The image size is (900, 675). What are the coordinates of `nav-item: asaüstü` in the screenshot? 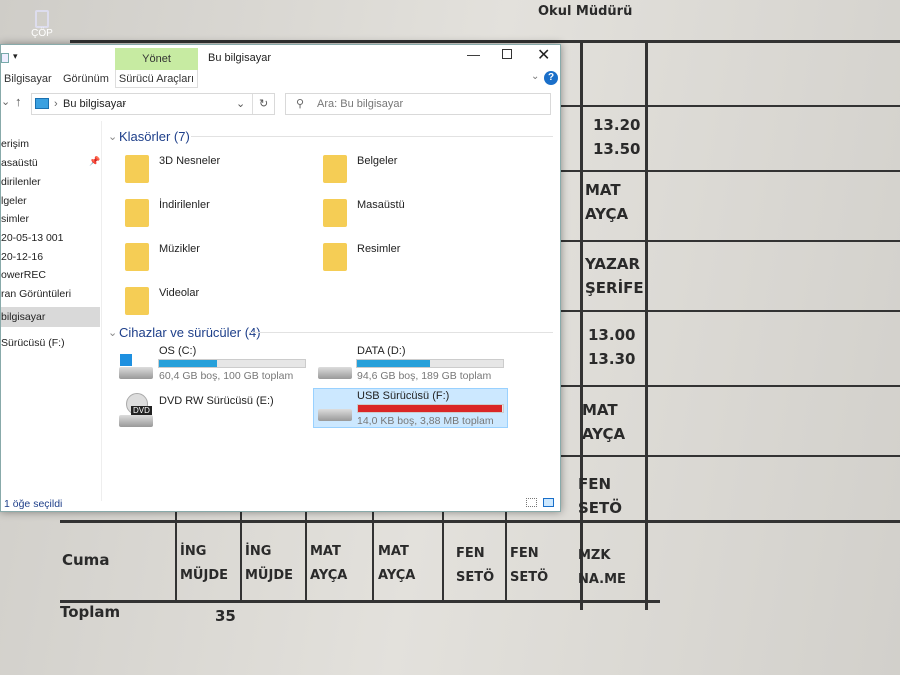 It's located at (19, 163).